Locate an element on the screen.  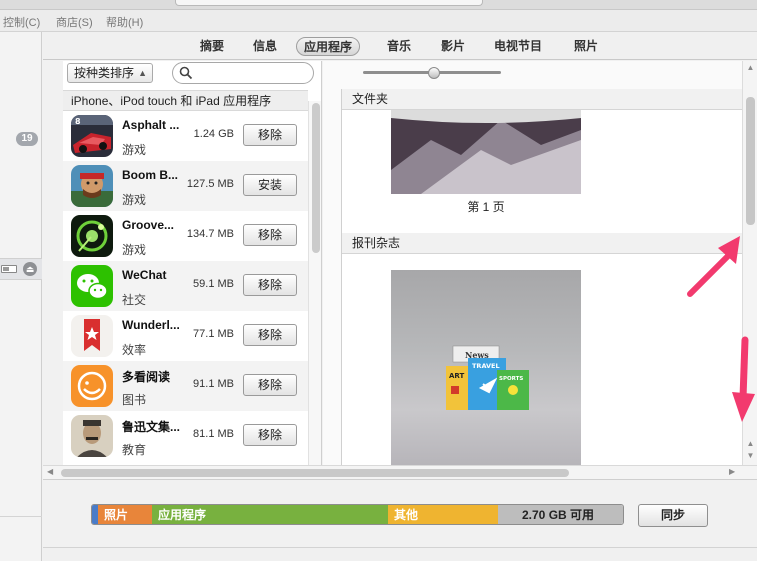
luxun-app-icon is located at coordinates (92, 436).